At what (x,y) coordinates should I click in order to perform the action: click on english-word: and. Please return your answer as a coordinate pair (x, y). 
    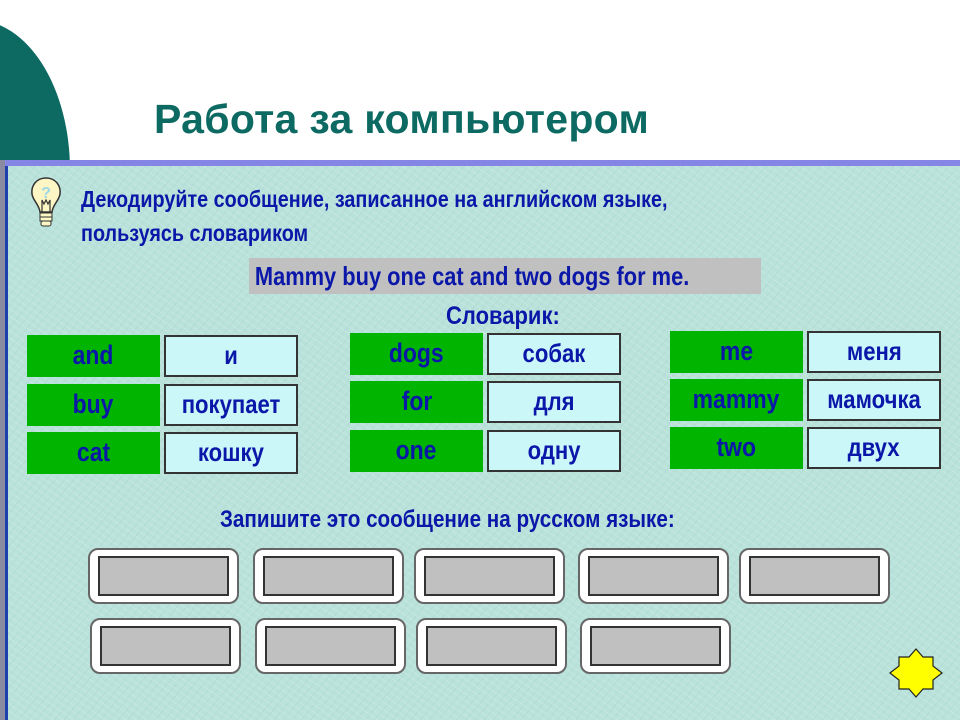
    Looking at the image, I should click on (93, 356).